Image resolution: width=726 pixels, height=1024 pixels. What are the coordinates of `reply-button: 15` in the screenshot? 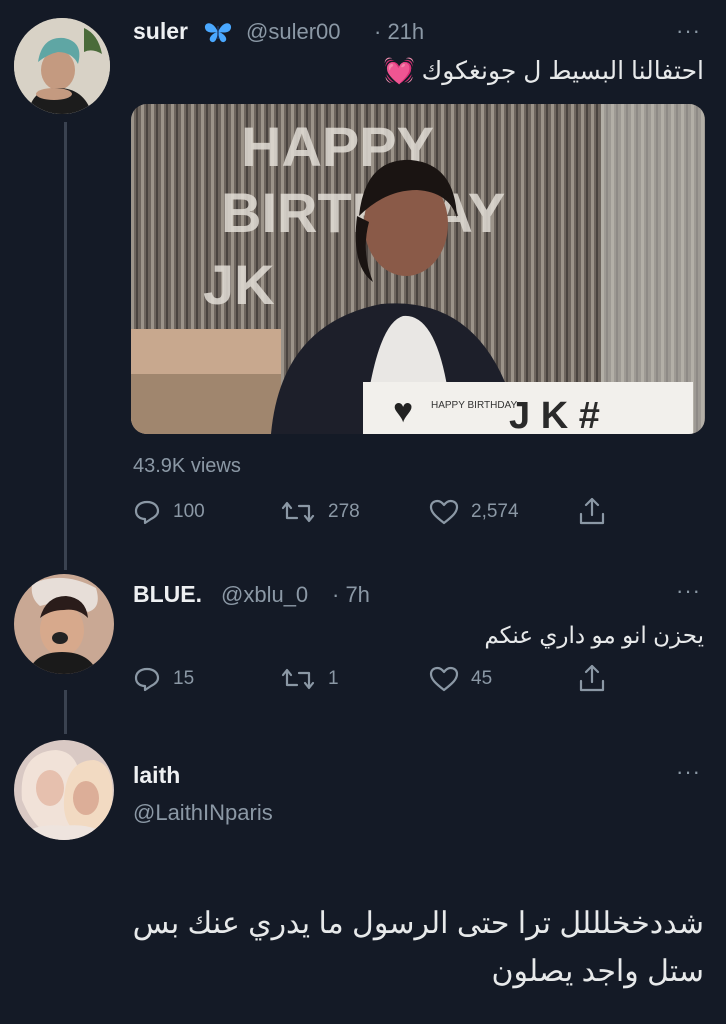 It's located at (163, 679).